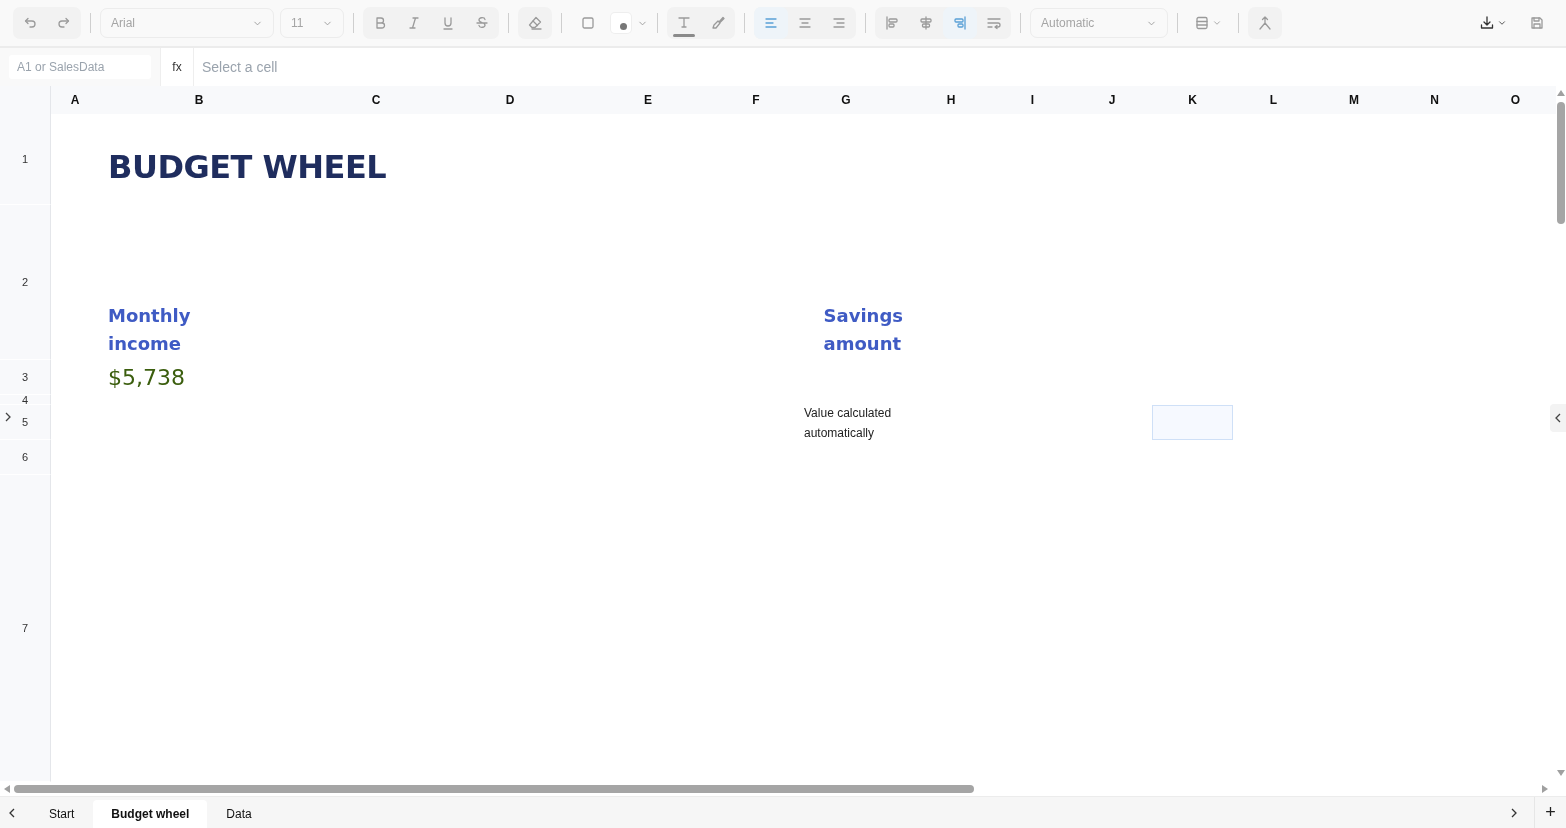 The width and height of the screenshot is (1566, 828). What do you see at coordinates (756, 100) in the screenshot?
I see `column-header: F` at bounding box center [756, 100].